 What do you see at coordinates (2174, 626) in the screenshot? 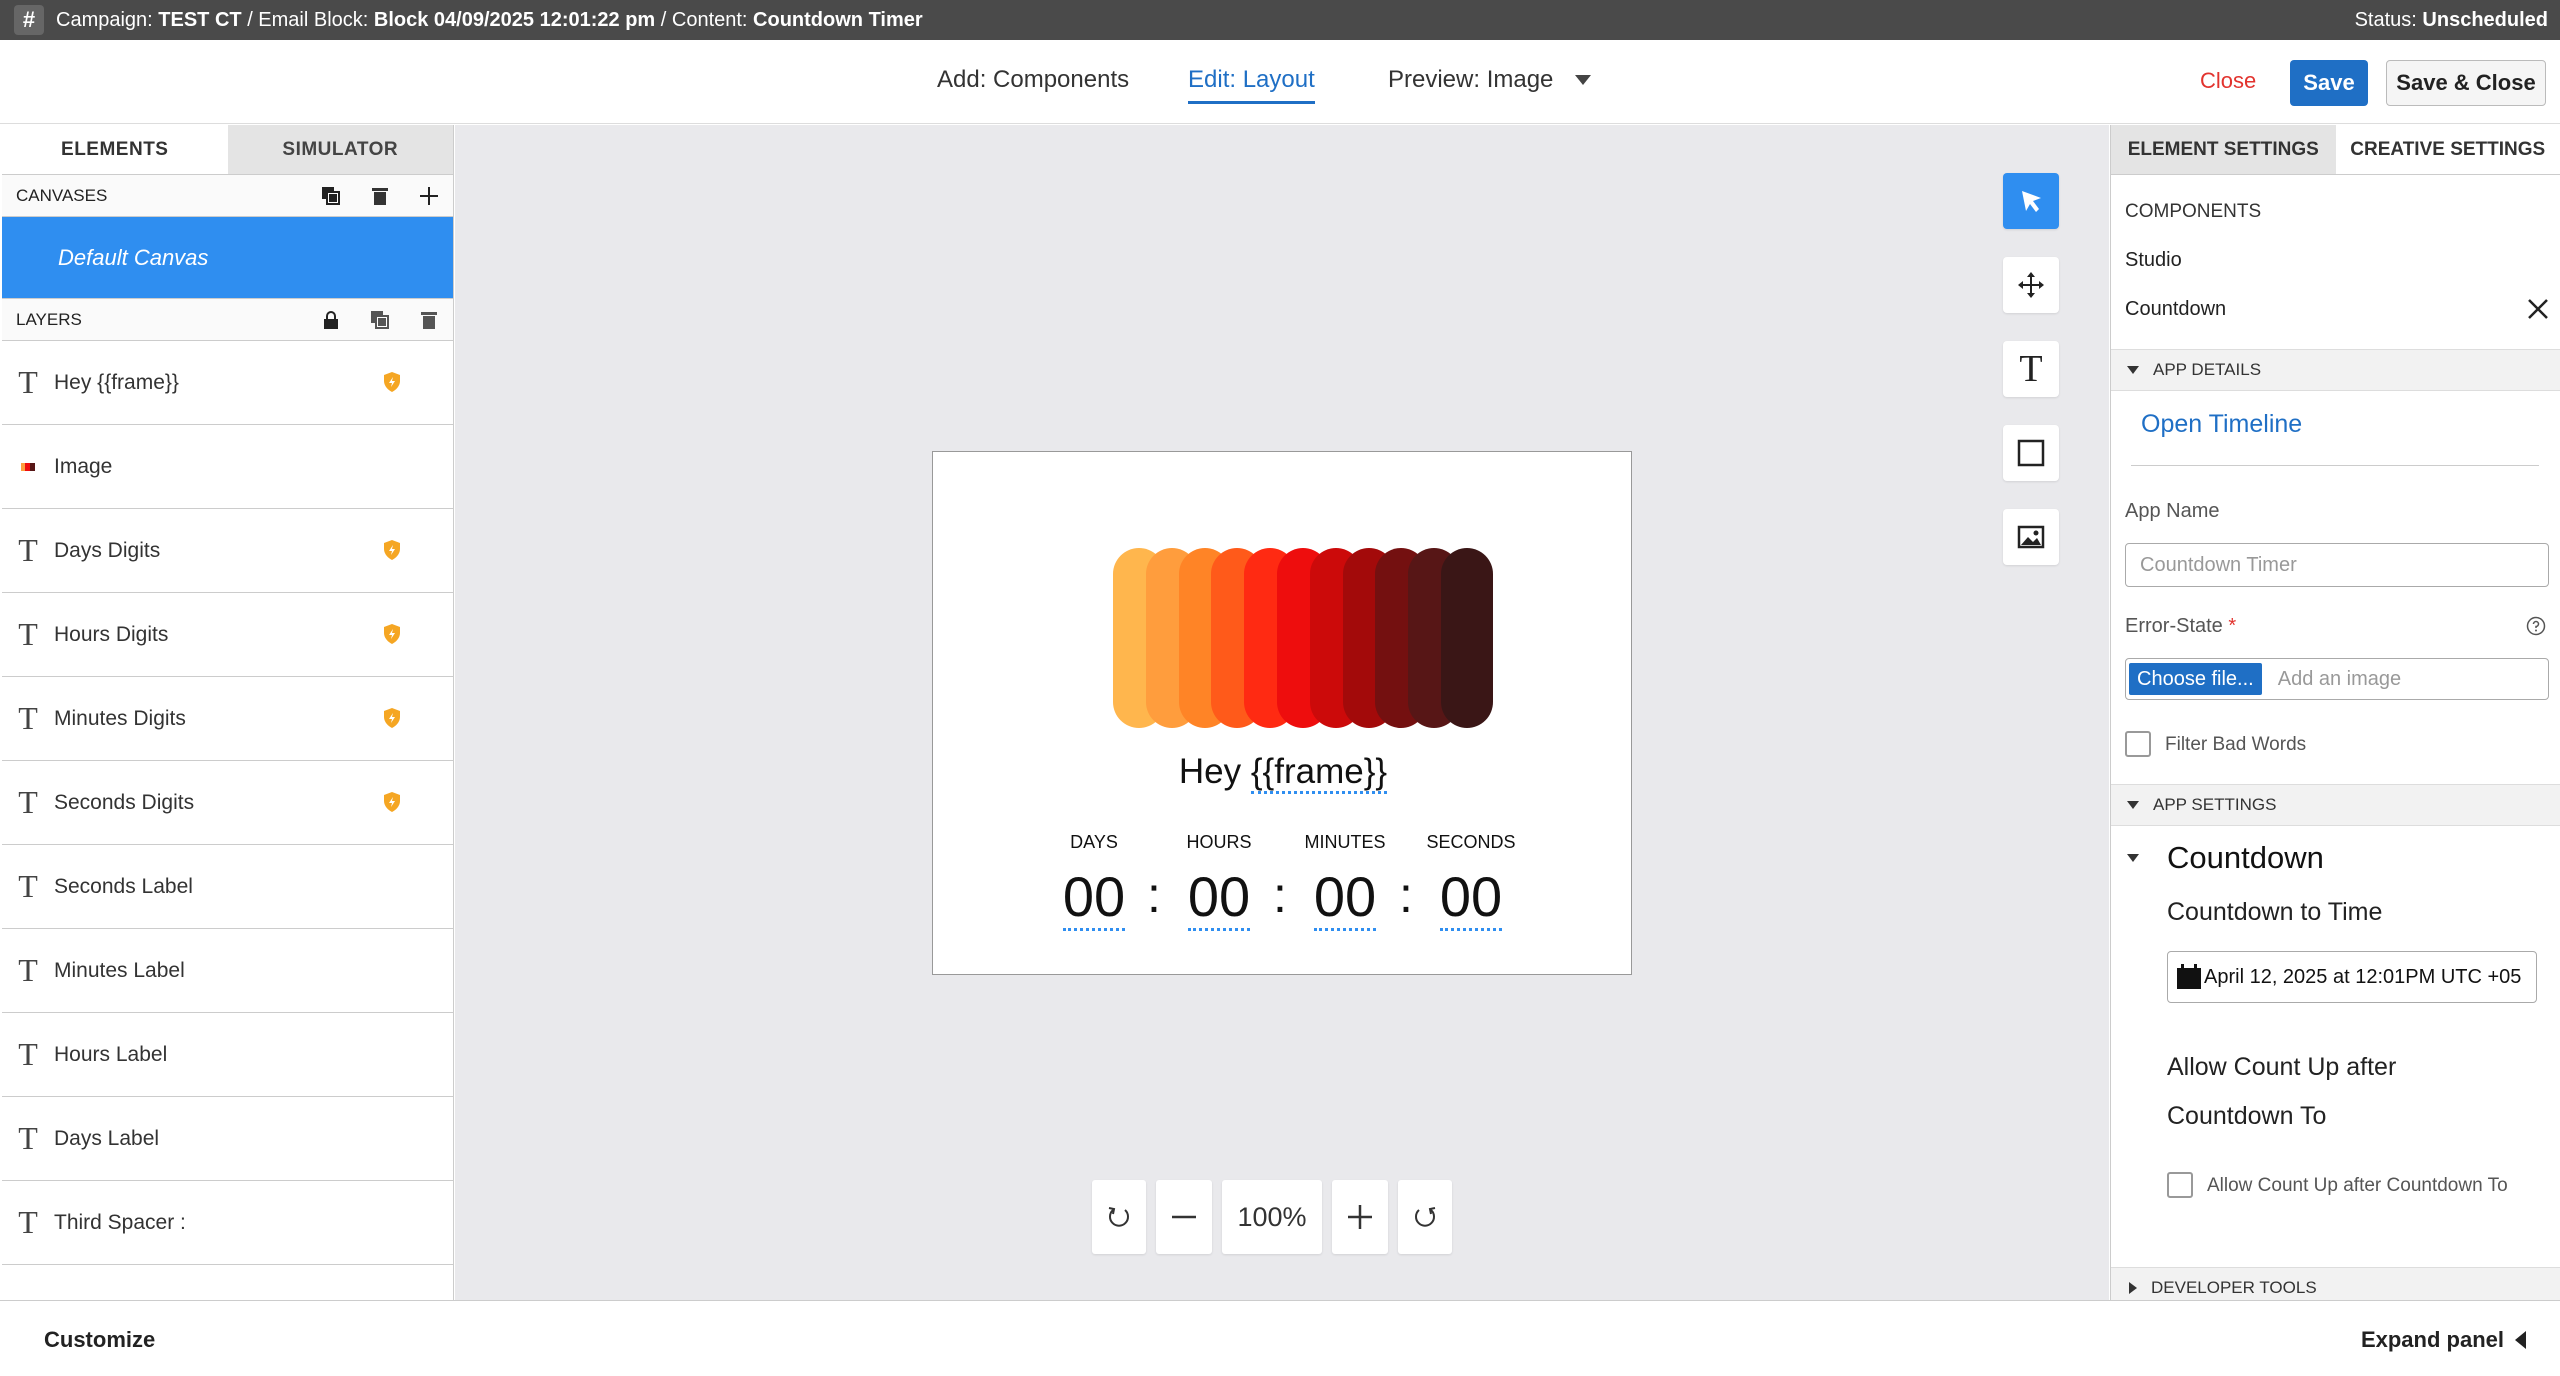
I see `error-state-text: Error-State` at bounding box center [2174, 626].